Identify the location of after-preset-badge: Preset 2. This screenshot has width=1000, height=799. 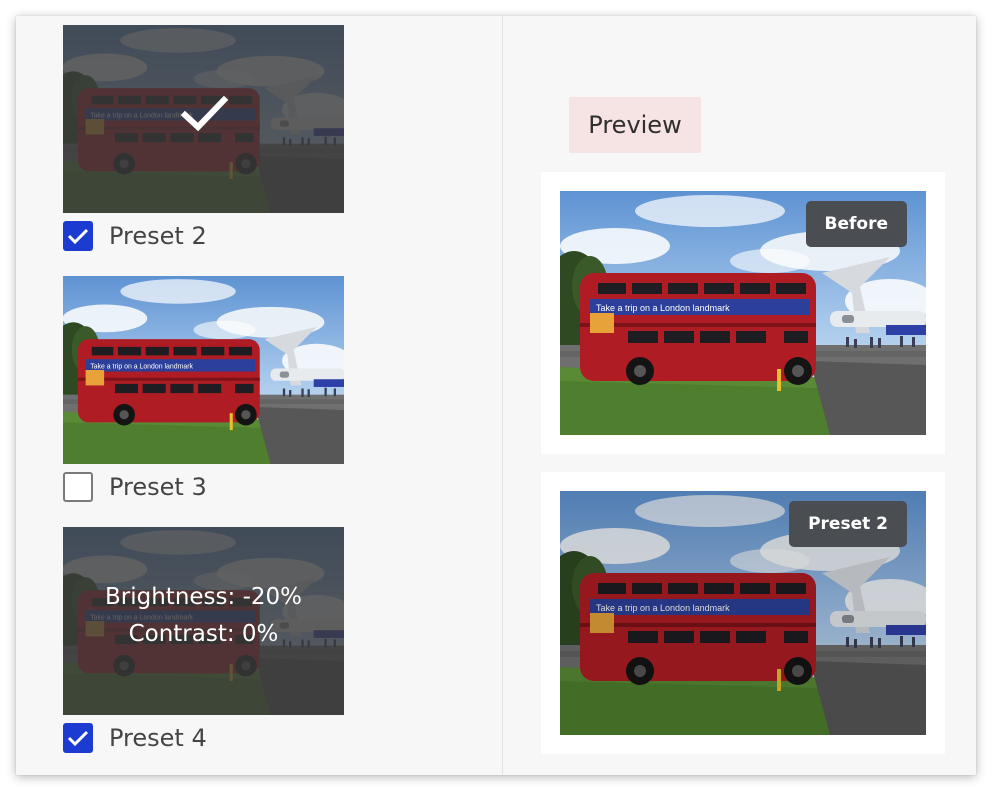
(848, 524).